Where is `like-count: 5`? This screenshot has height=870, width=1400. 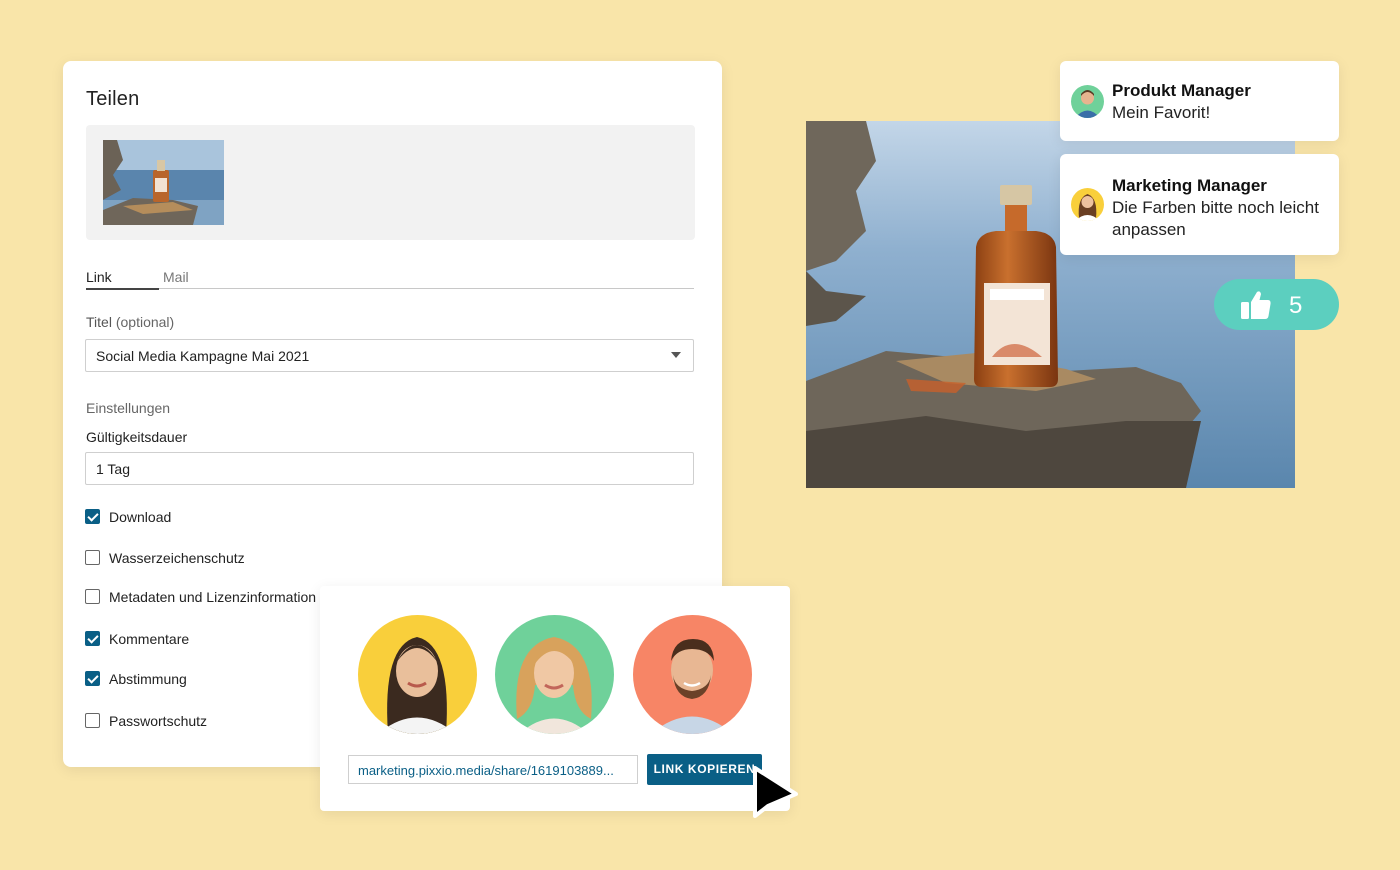
like-count: 5 is located at coordinates (1296, 305).